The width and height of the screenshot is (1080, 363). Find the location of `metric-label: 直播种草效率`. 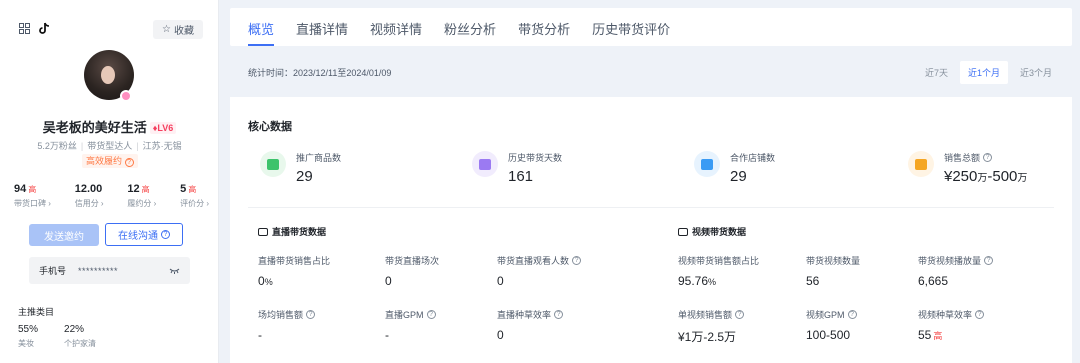

metric-label: 直播种草效率 is located at coordinates (524, 315).